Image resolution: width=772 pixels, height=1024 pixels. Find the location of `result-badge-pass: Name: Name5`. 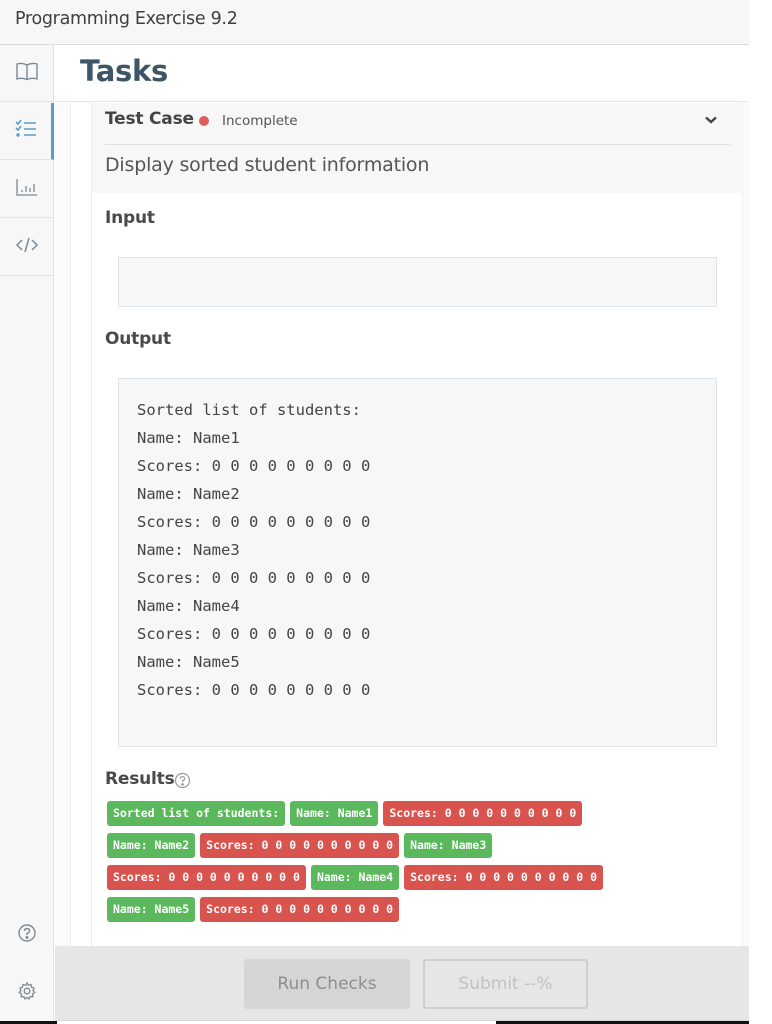

result-badge-pass: Name: Name5 is located at coordinates (151, 909).